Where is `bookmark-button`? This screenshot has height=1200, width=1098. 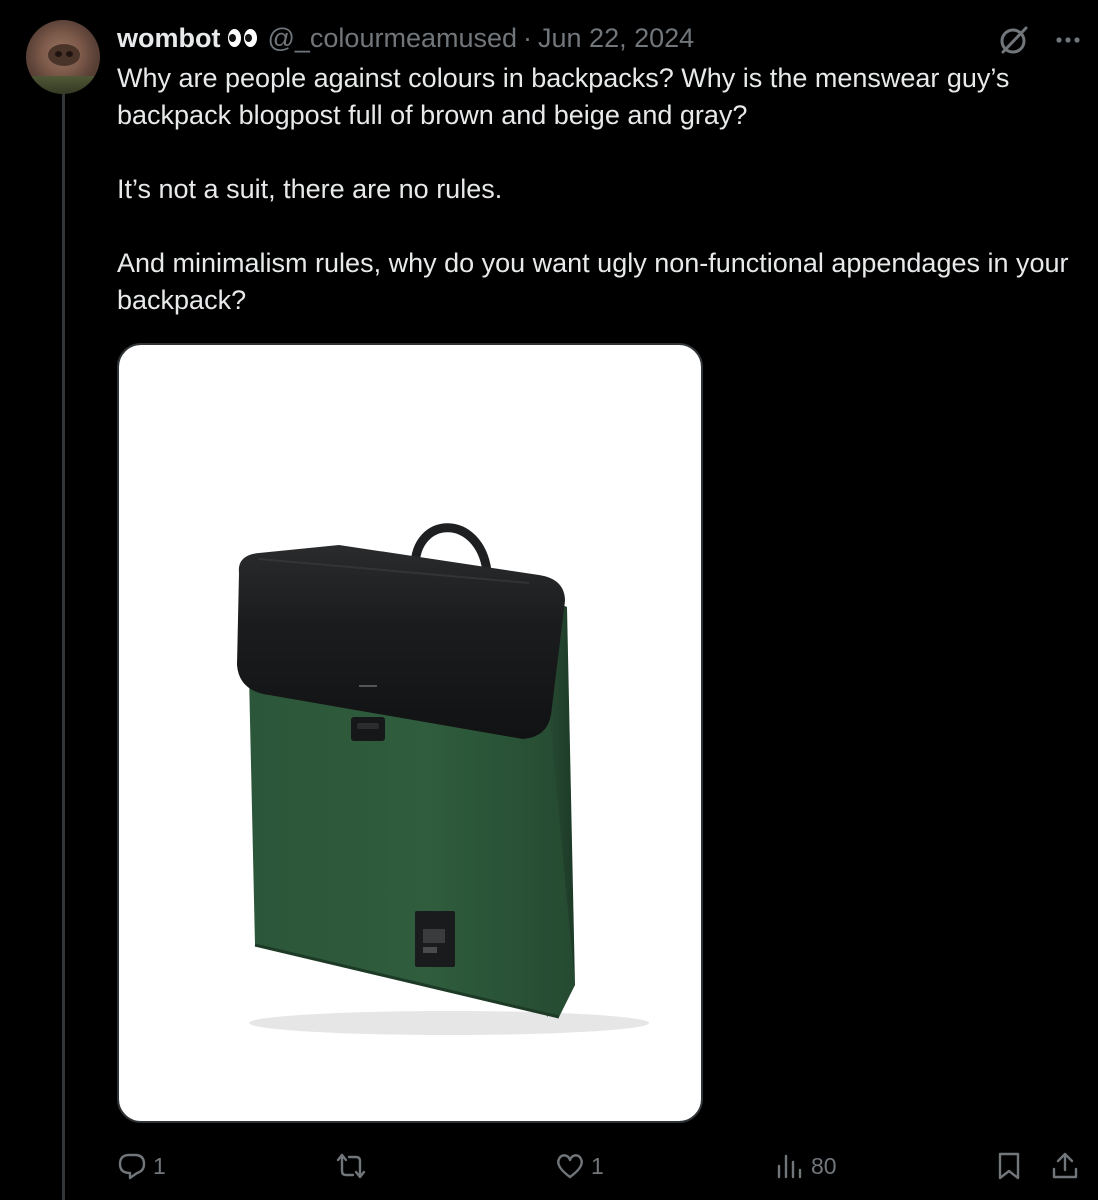
bookmark-button is located at coordinates (1009, 1166).